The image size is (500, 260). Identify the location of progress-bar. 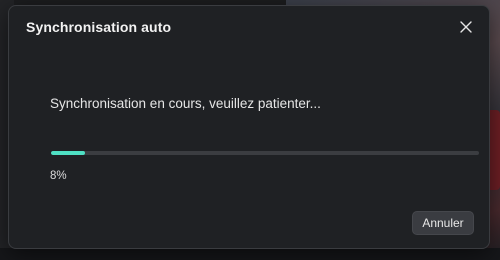
(265, 153).